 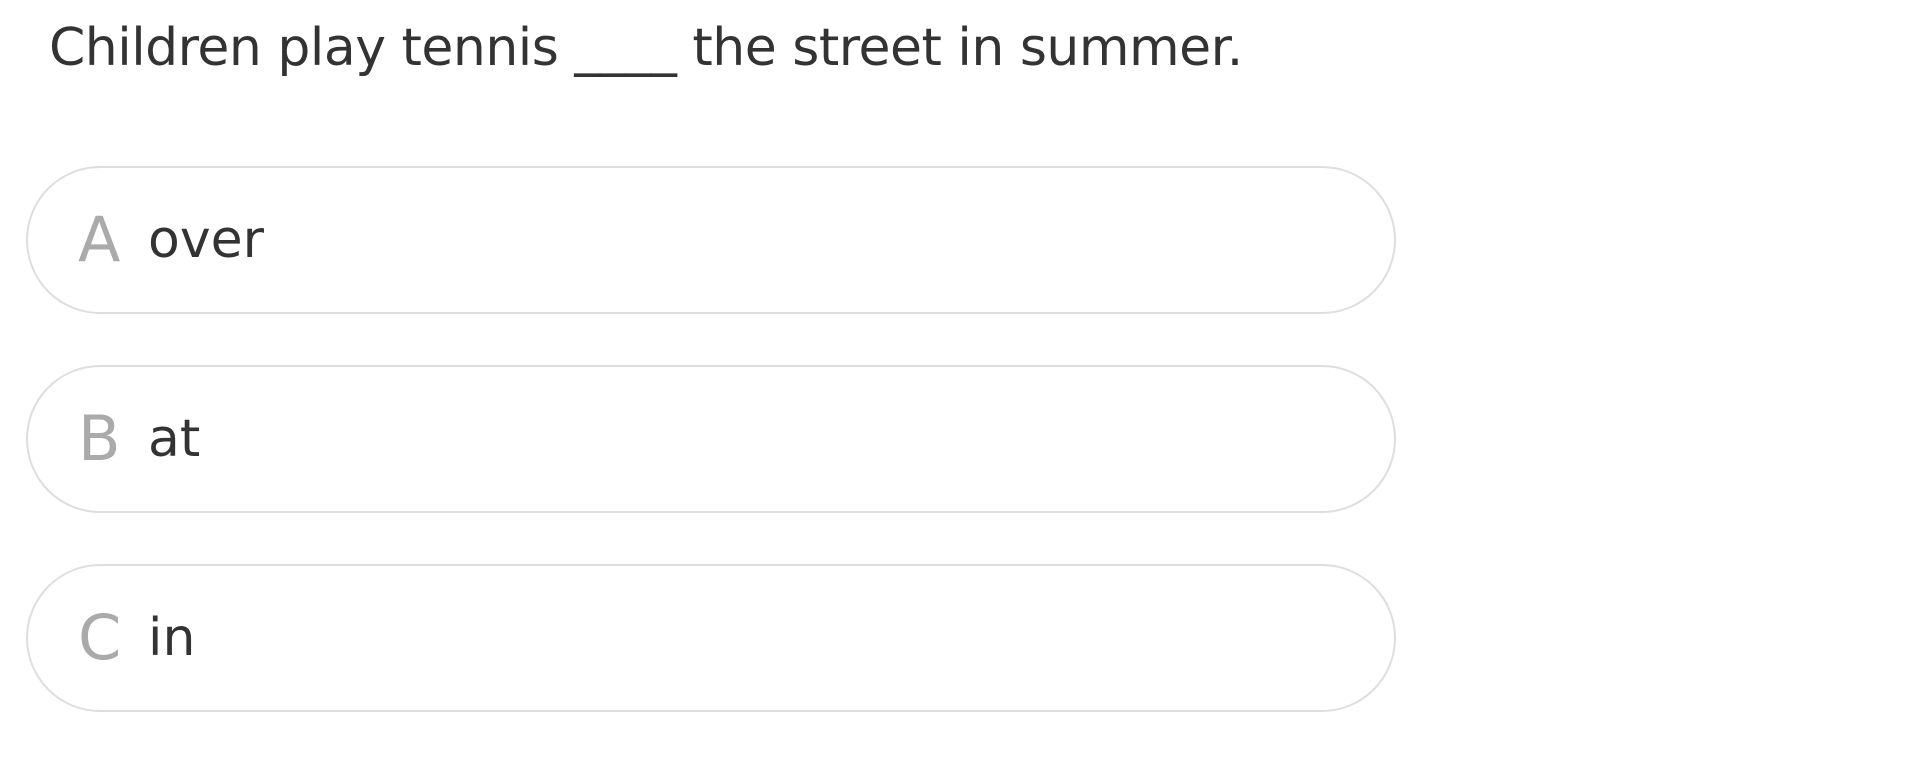 I want to click on option-label: at, so click(x=174, y=439).